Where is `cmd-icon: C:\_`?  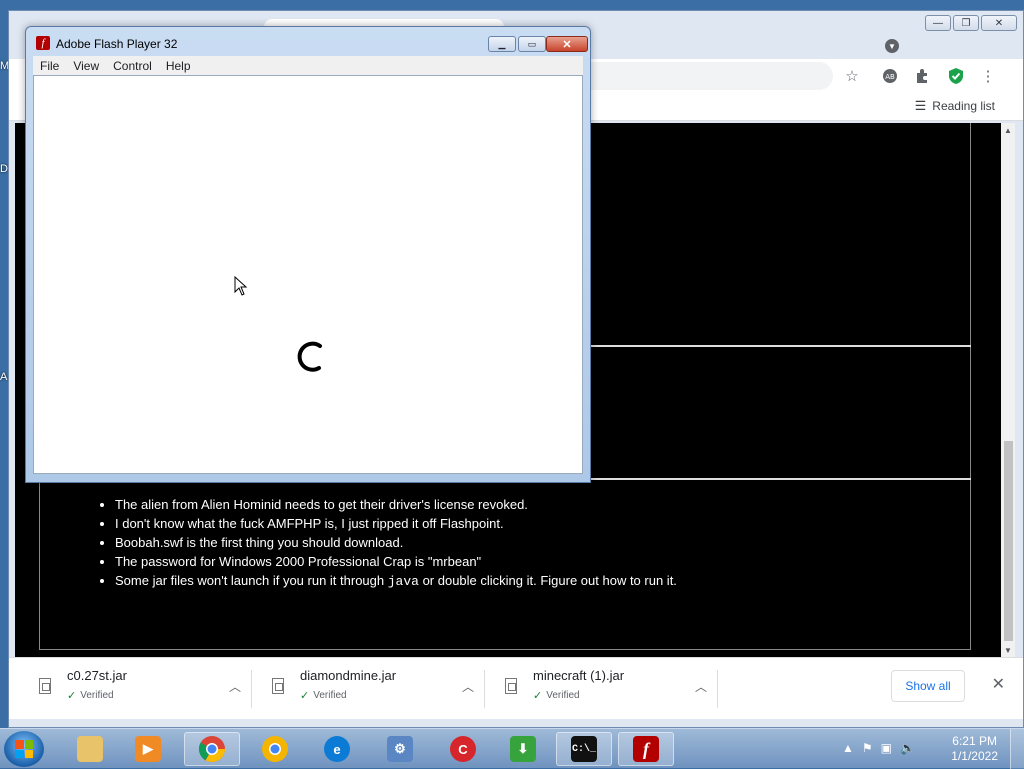 cmd-icon: C:\_ is located at coordinates (584, 749).